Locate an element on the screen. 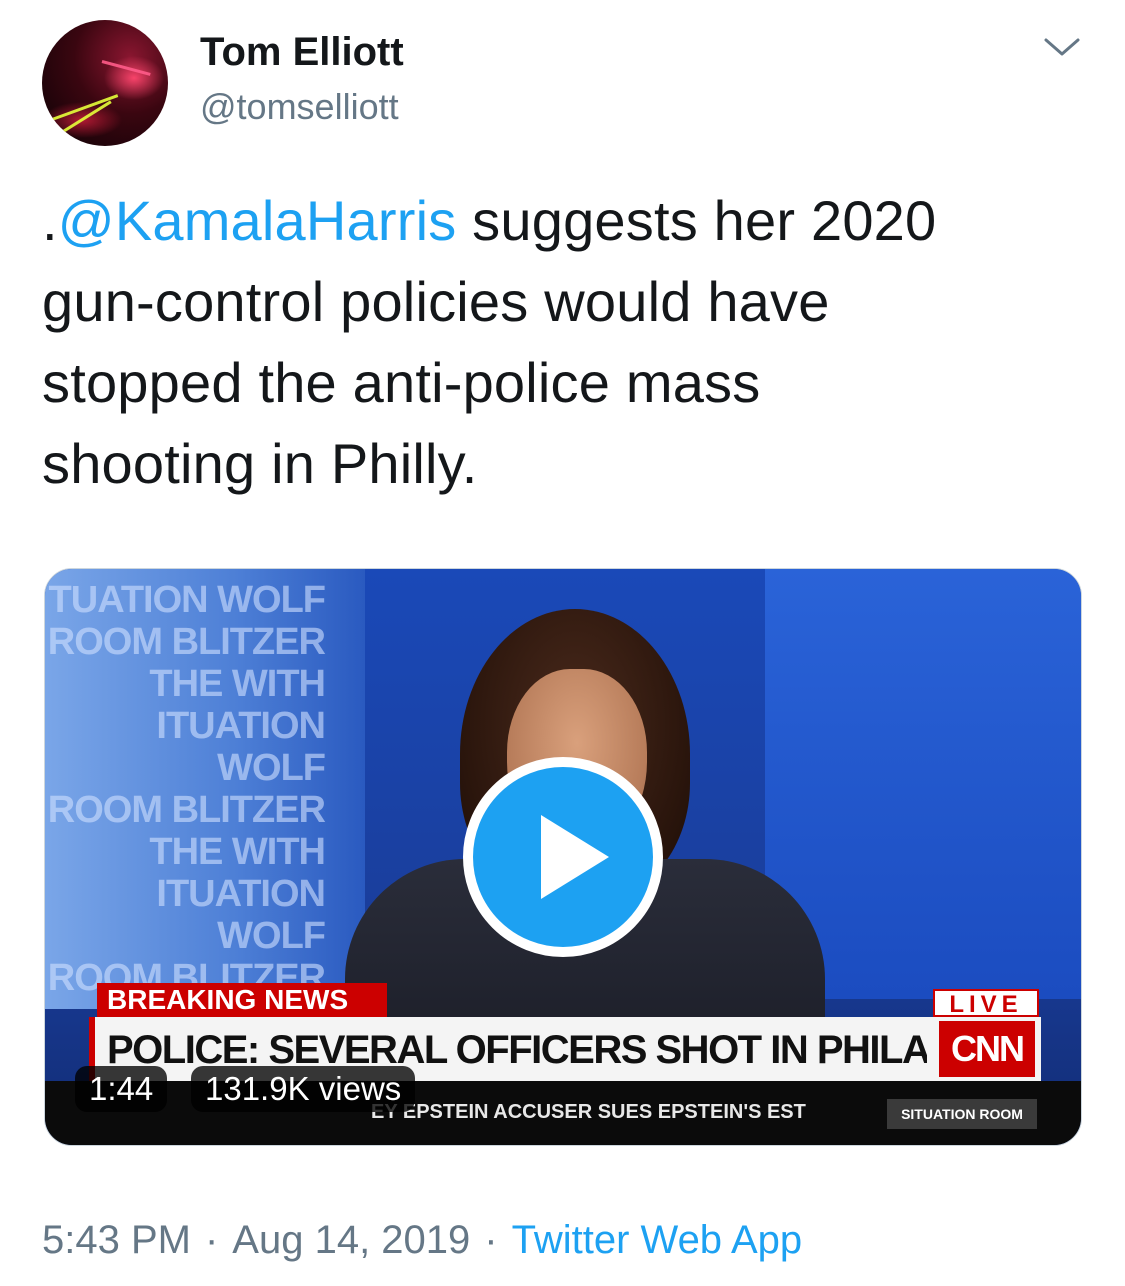 This screenshot has width=1125, height=1286. tweet-prefix: . is located at coordinates (50, 220).